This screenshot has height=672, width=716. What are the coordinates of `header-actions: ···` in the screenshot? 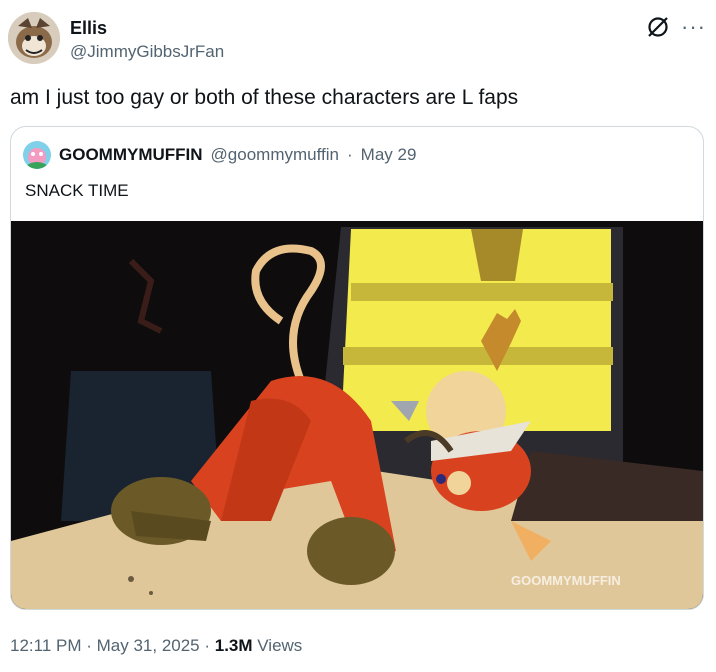 It's located at (675, 27).